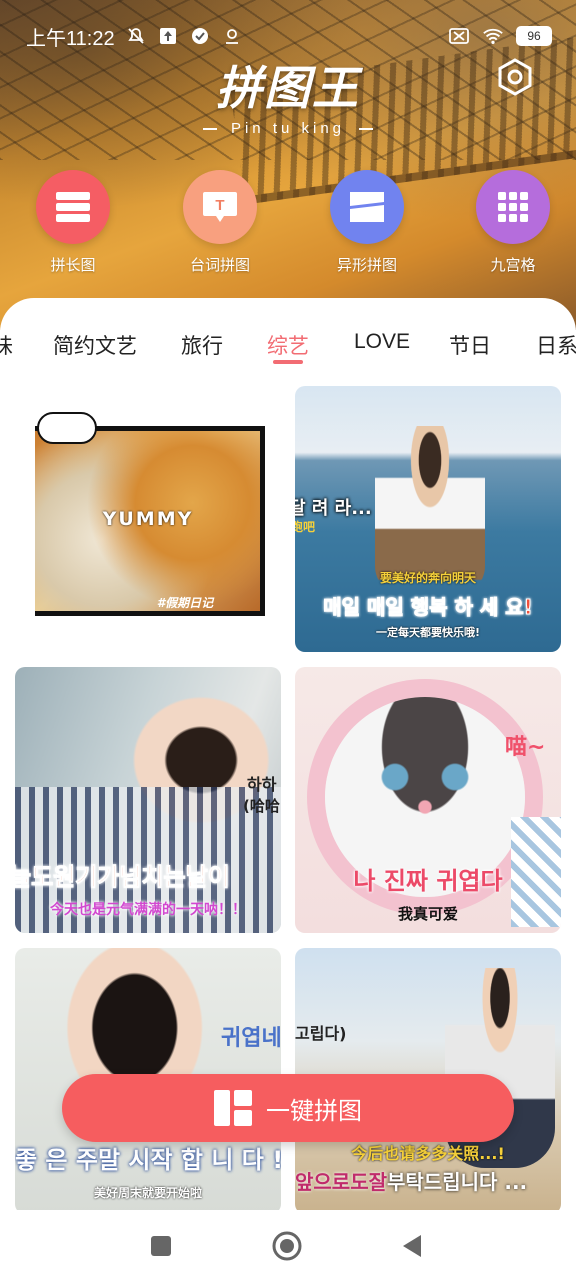 This screenshot has width=576, height=1280. What do you see at coordinates (428, 881) in the screenshot?
I see `card4-caption-main: 나 진짜 귀엽다` at bounding box center [428, 881].